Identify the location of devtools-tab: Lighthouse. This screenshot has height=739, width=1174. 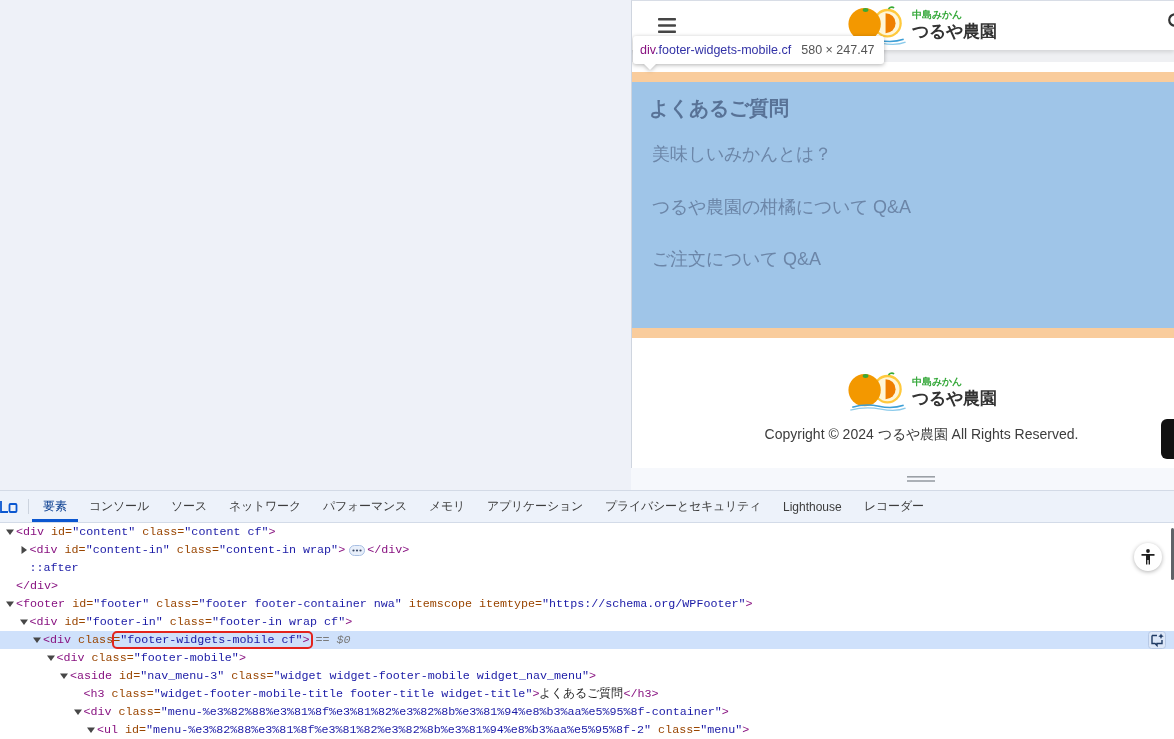
(812, 506).